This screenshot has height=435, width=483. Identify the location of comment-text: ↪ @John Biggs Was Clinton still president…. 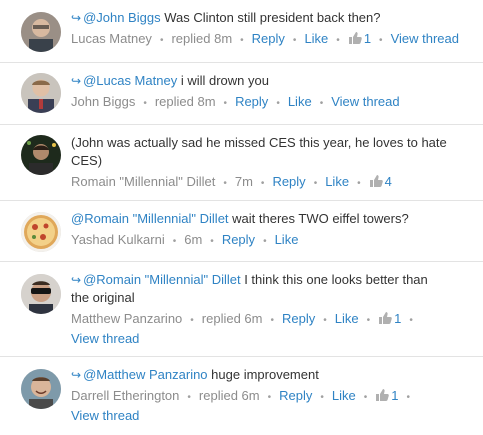
(272, 18).